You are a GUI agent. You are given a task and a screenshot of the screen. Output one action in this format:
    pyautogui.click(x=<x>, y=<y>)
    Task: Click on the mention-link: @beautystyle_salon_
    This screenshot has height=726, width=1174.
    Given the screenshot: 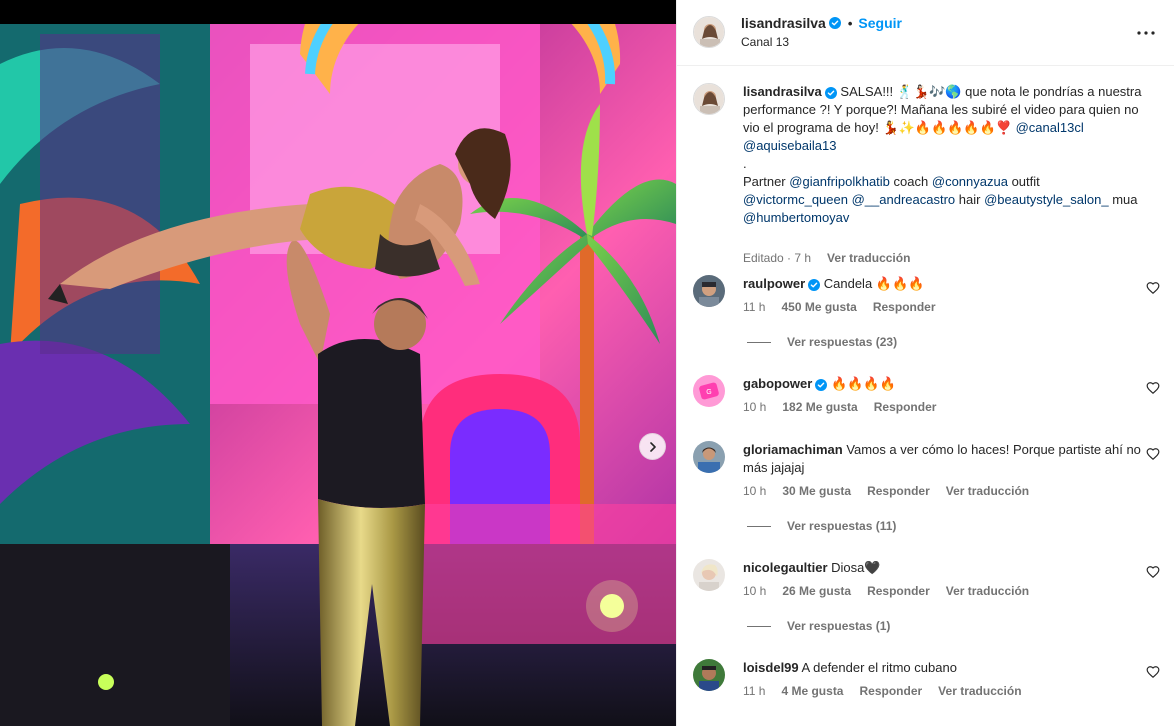 What is the action you would take?
    pyautogui.click(x=1046, y=199)
    